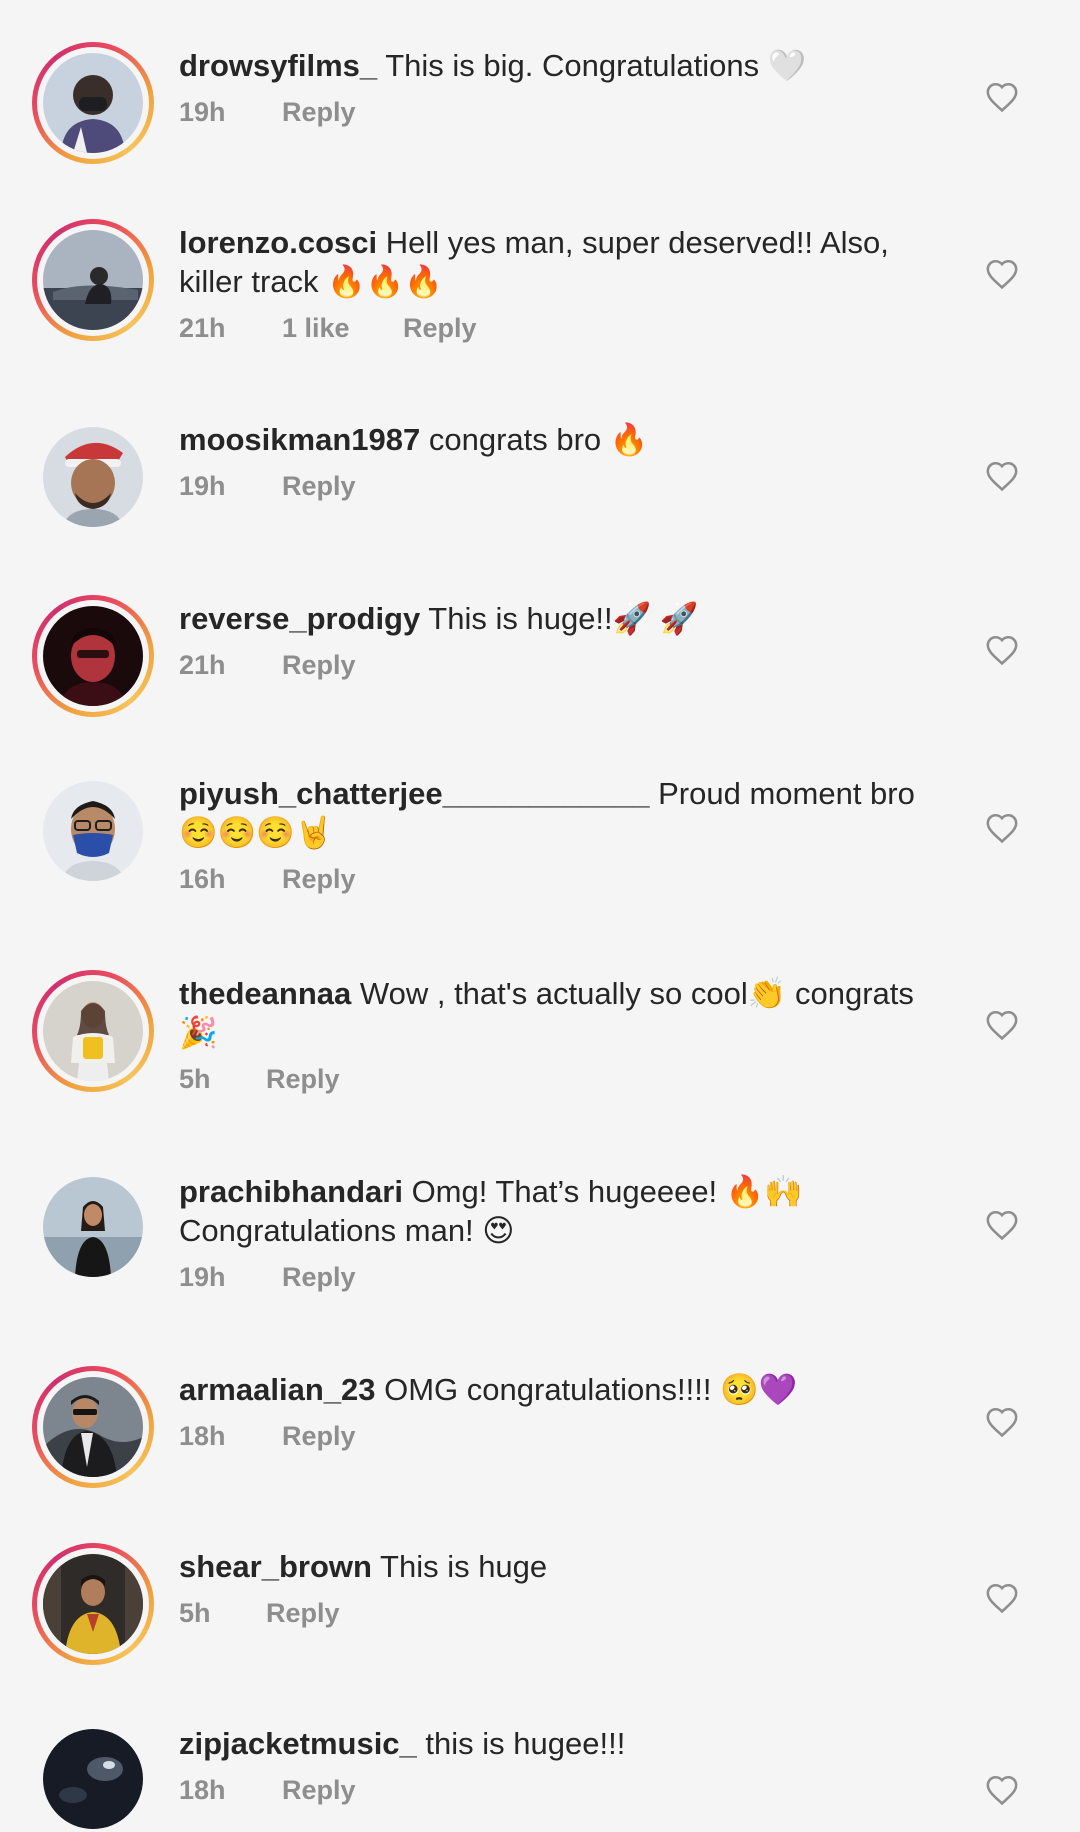 This screenshot has width=1080, height=1832. I want to click on person-yellow-top-avatar, so click(93, 1031).